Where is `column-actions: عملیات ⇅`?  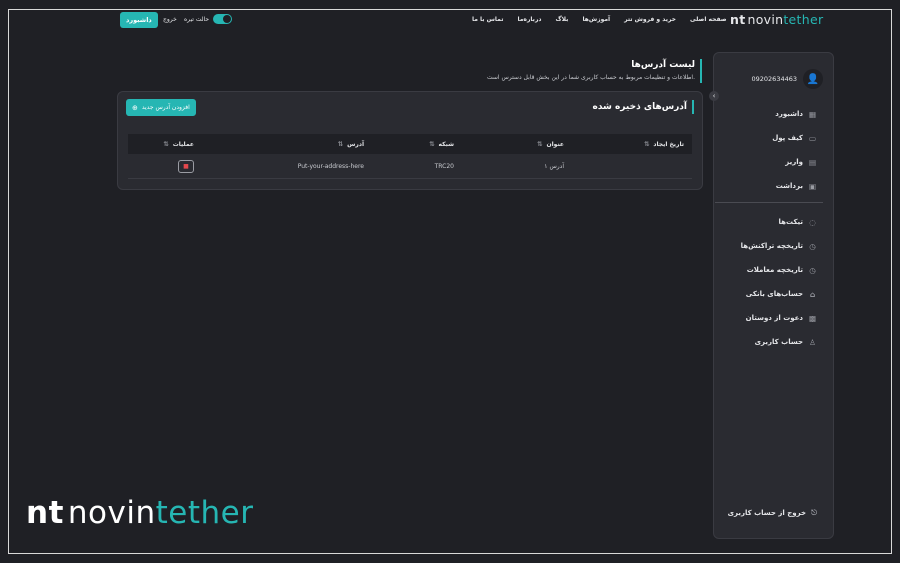
column-actions: عملیات ⇅ is located at coordinates (168, 144).